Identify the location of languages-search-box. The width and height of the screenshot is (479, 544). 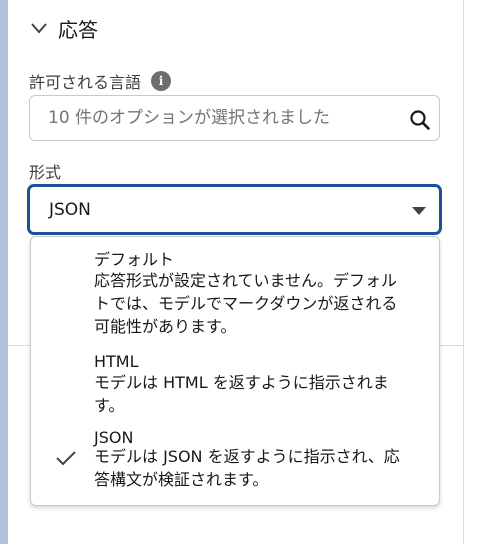
(234, 118).